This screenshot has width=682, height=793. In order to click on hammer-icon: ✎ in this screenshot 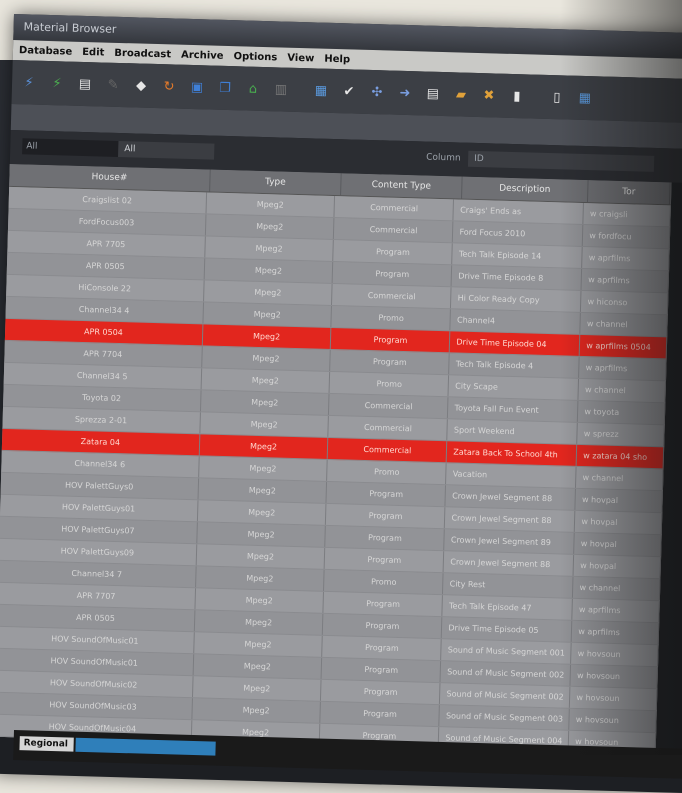, I will do `click(113, 84)`.